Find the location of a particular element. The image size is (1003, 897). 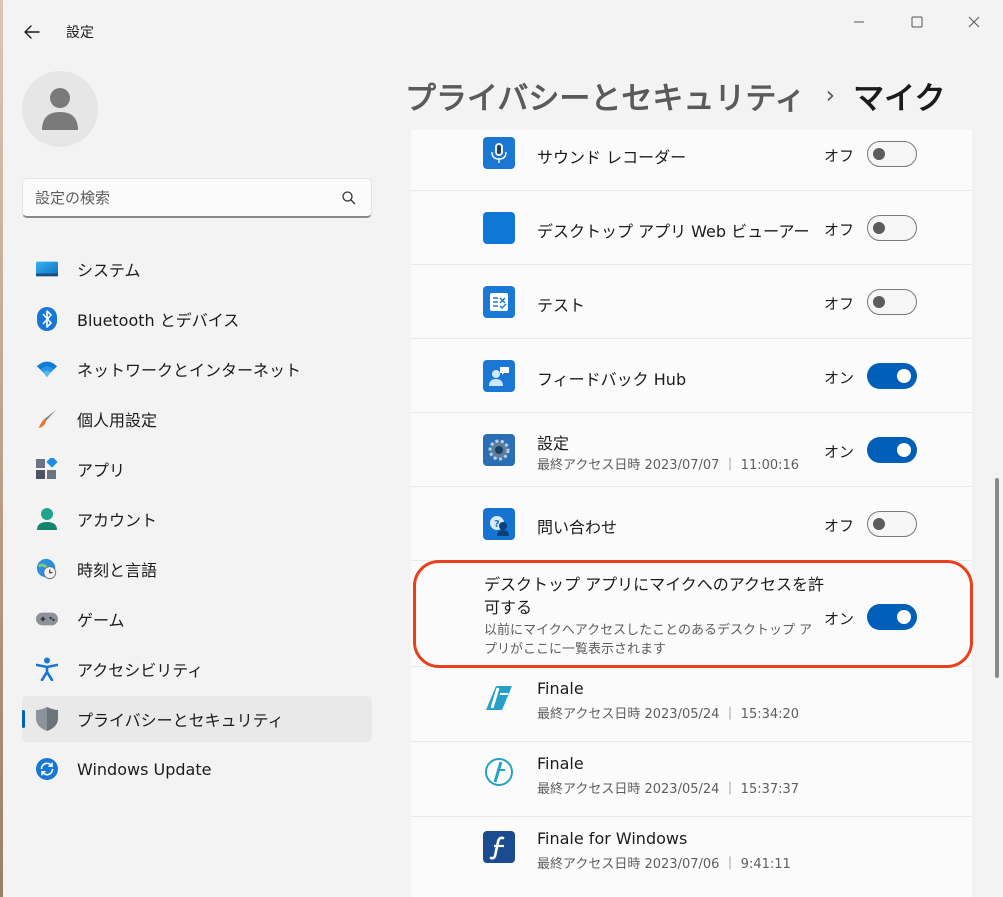

last-access-time: 最終アクセス日時 2023/05/24 ｜ 15:34:20 is located at coordinates (668, 714).